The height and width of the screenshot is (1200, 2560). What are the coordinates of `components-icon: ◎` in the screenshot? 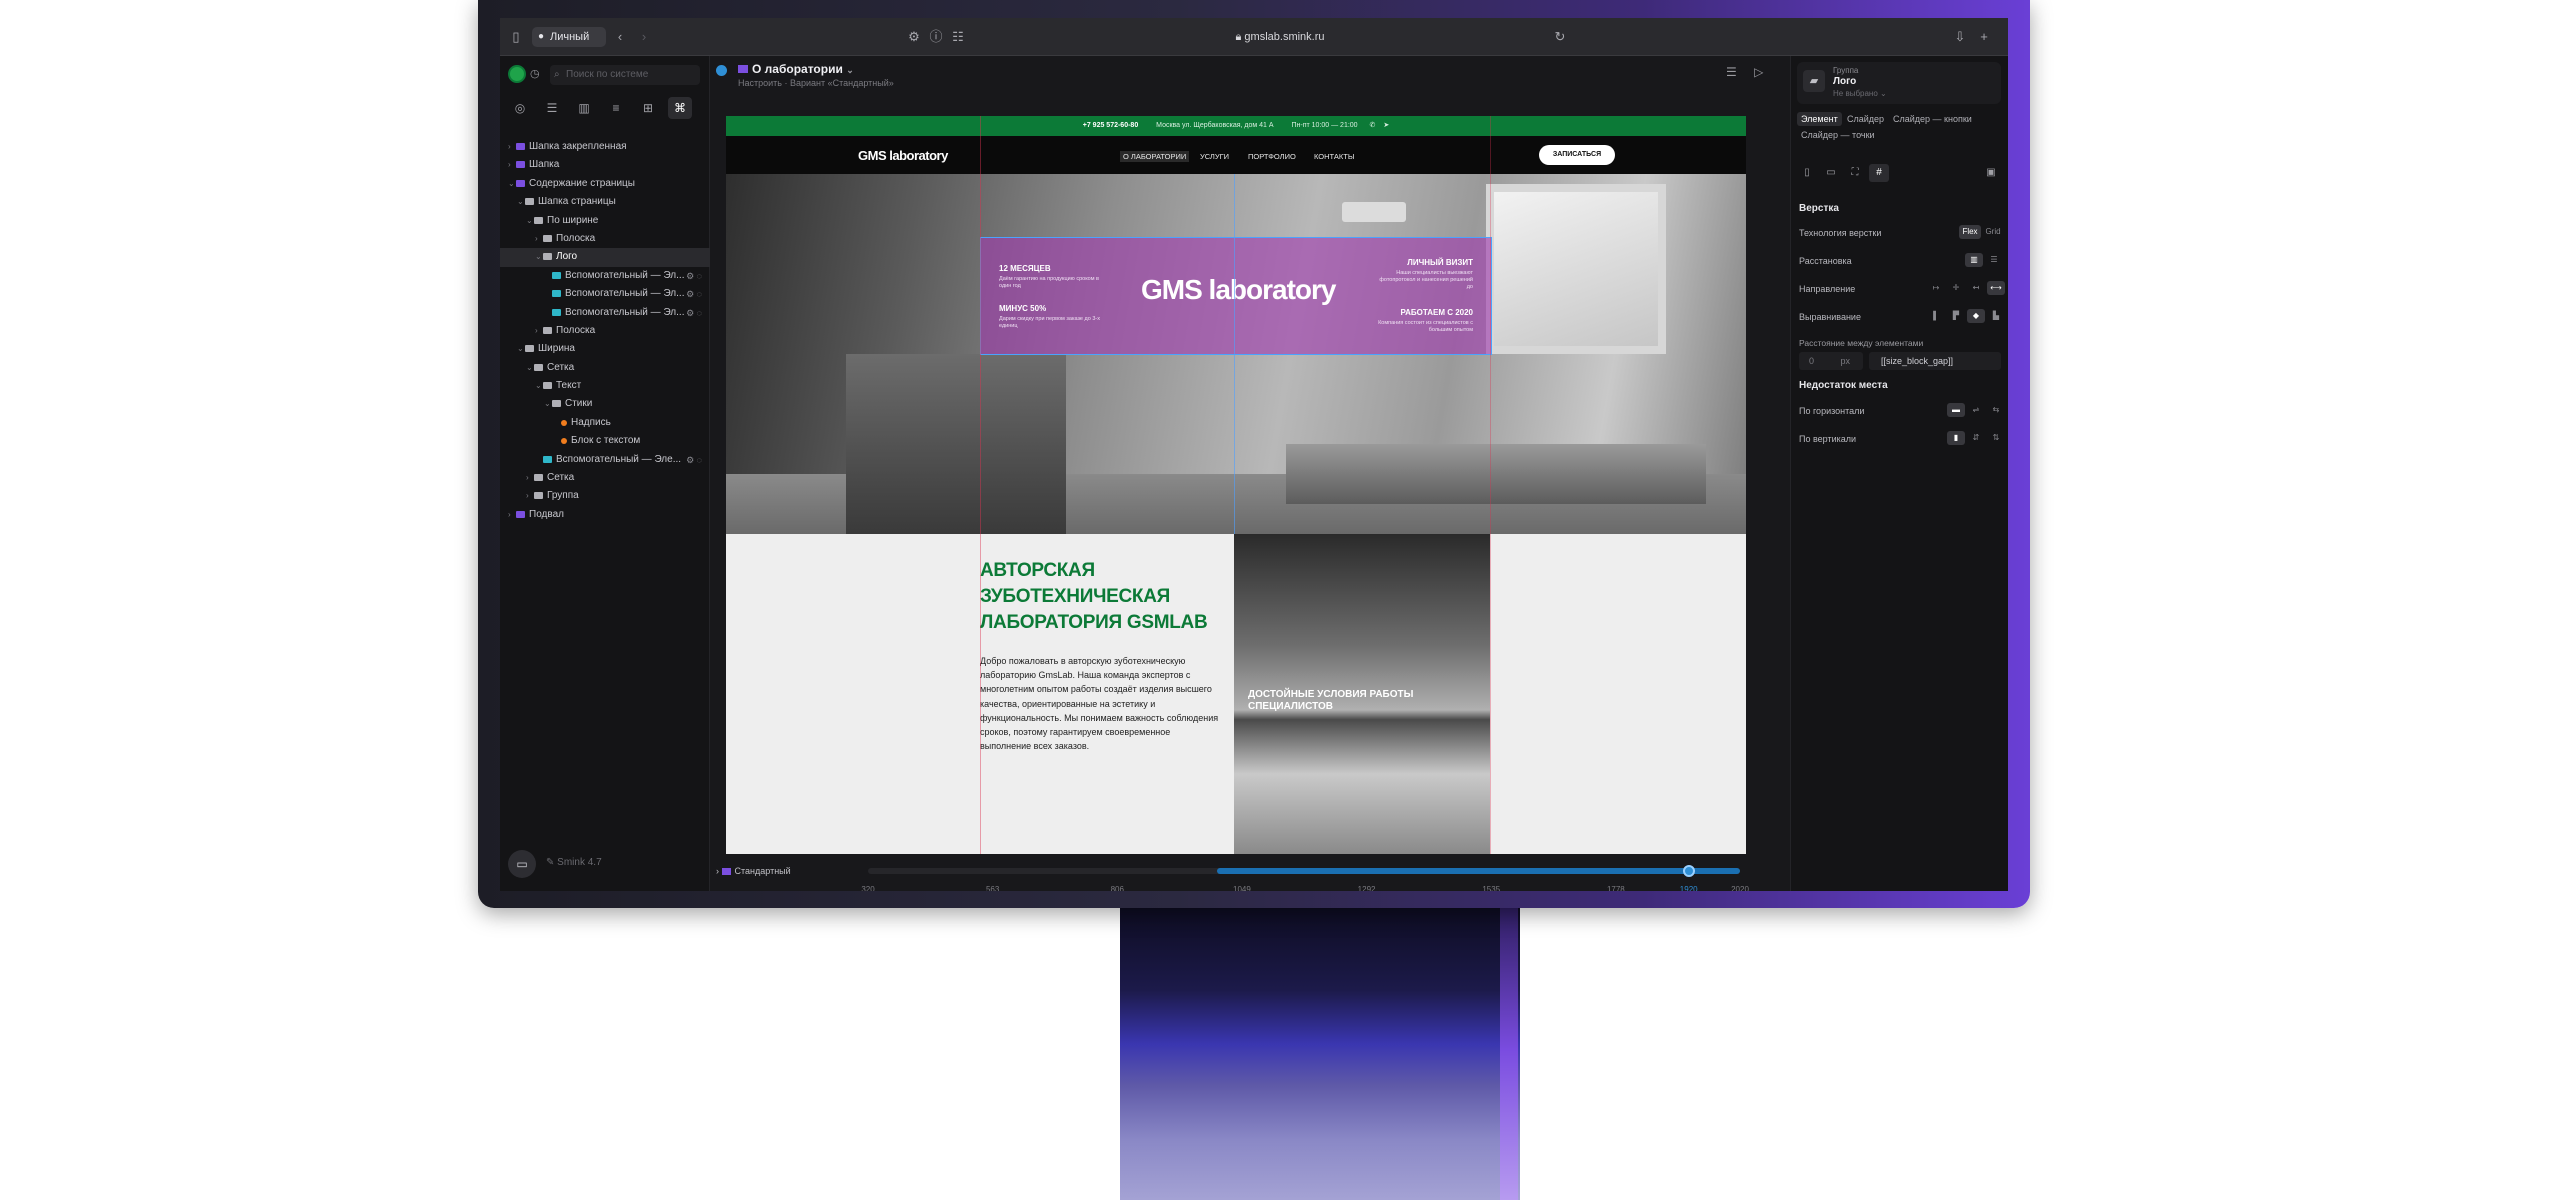 It's located at (520, 108).